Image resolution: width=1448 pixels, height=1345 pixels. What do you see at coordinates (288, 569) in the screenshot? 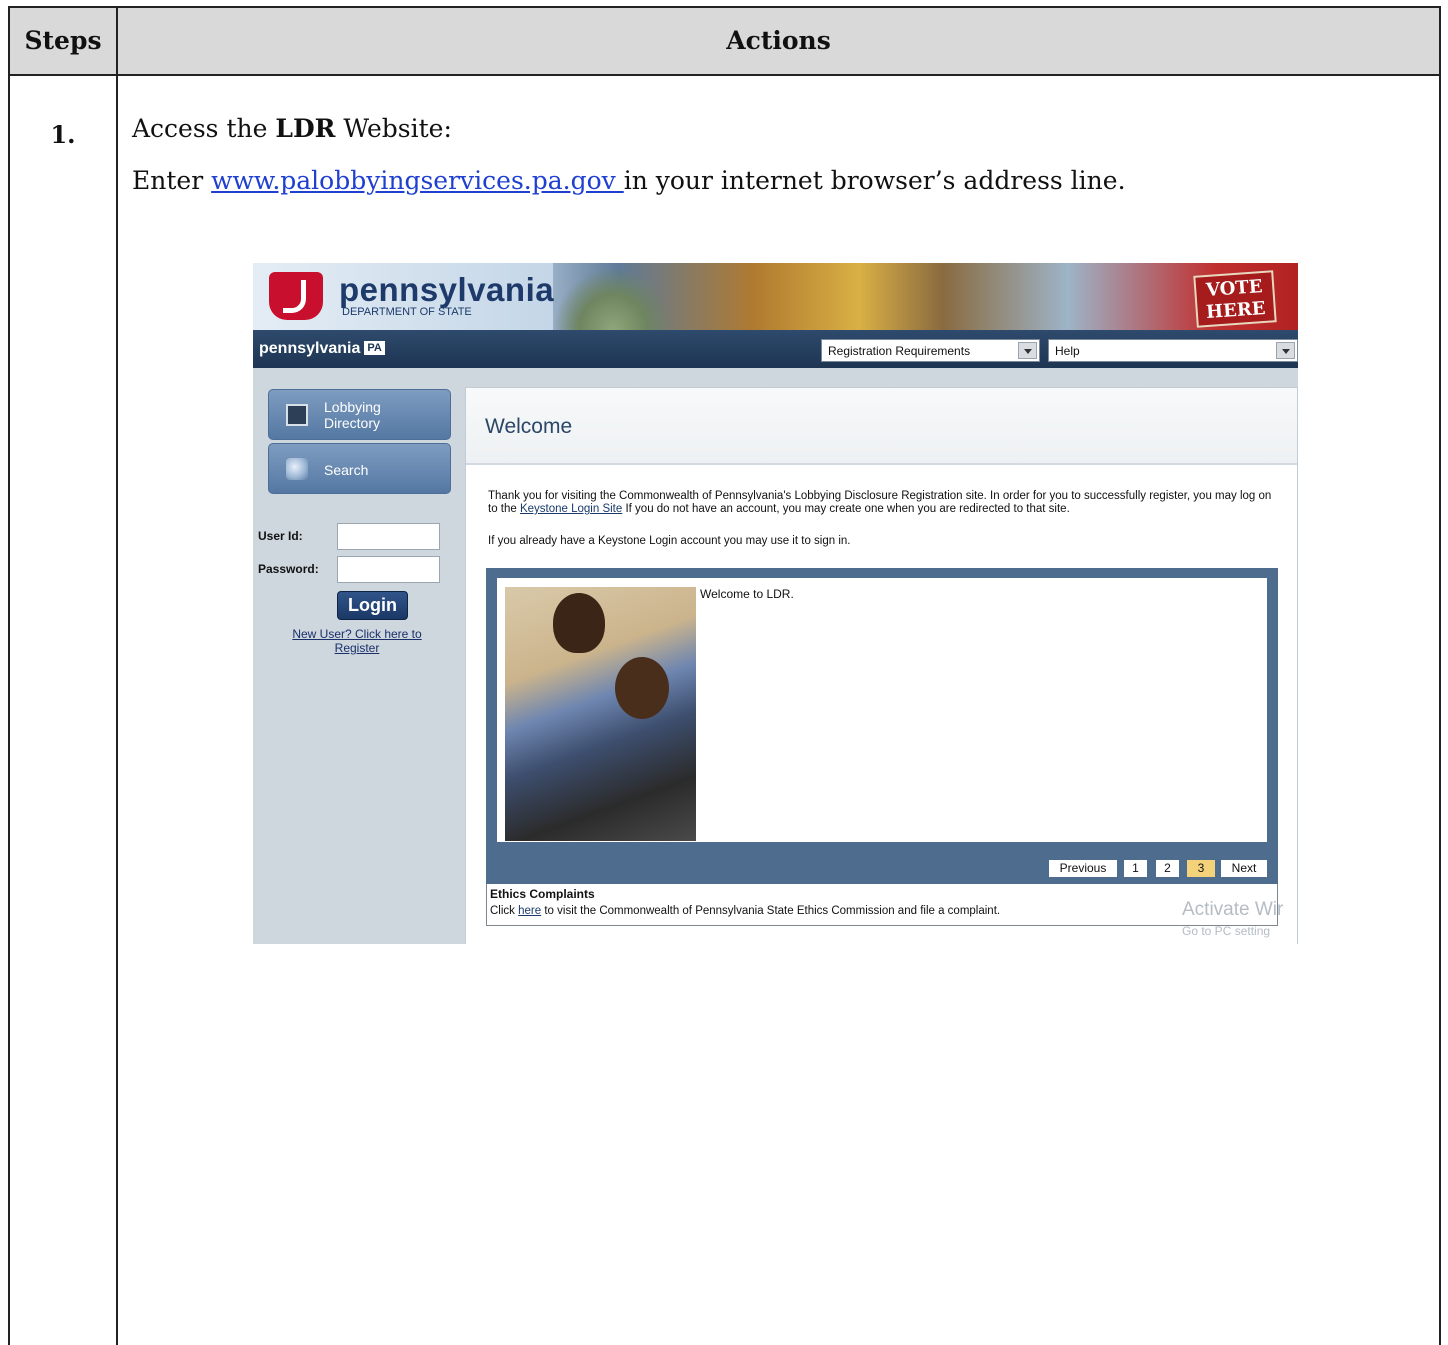
I see `password-label: Password:` at bounding box center [288, 569].